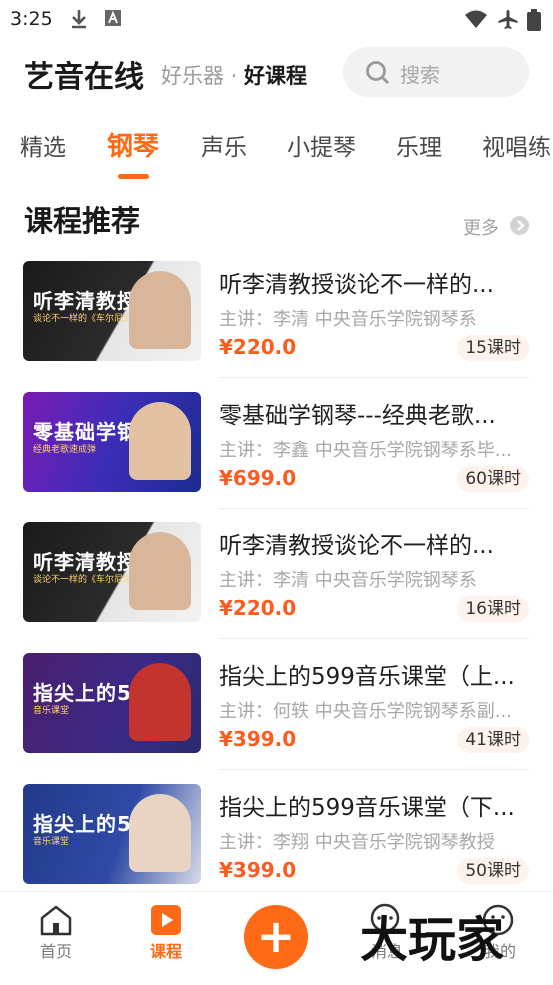 The height and width of the screenshot is (985, 553). What do you see at coordinates (224, 145) in the screenshot?
I see `tab-vocal: 声乐` at bounding box center [224, 145].